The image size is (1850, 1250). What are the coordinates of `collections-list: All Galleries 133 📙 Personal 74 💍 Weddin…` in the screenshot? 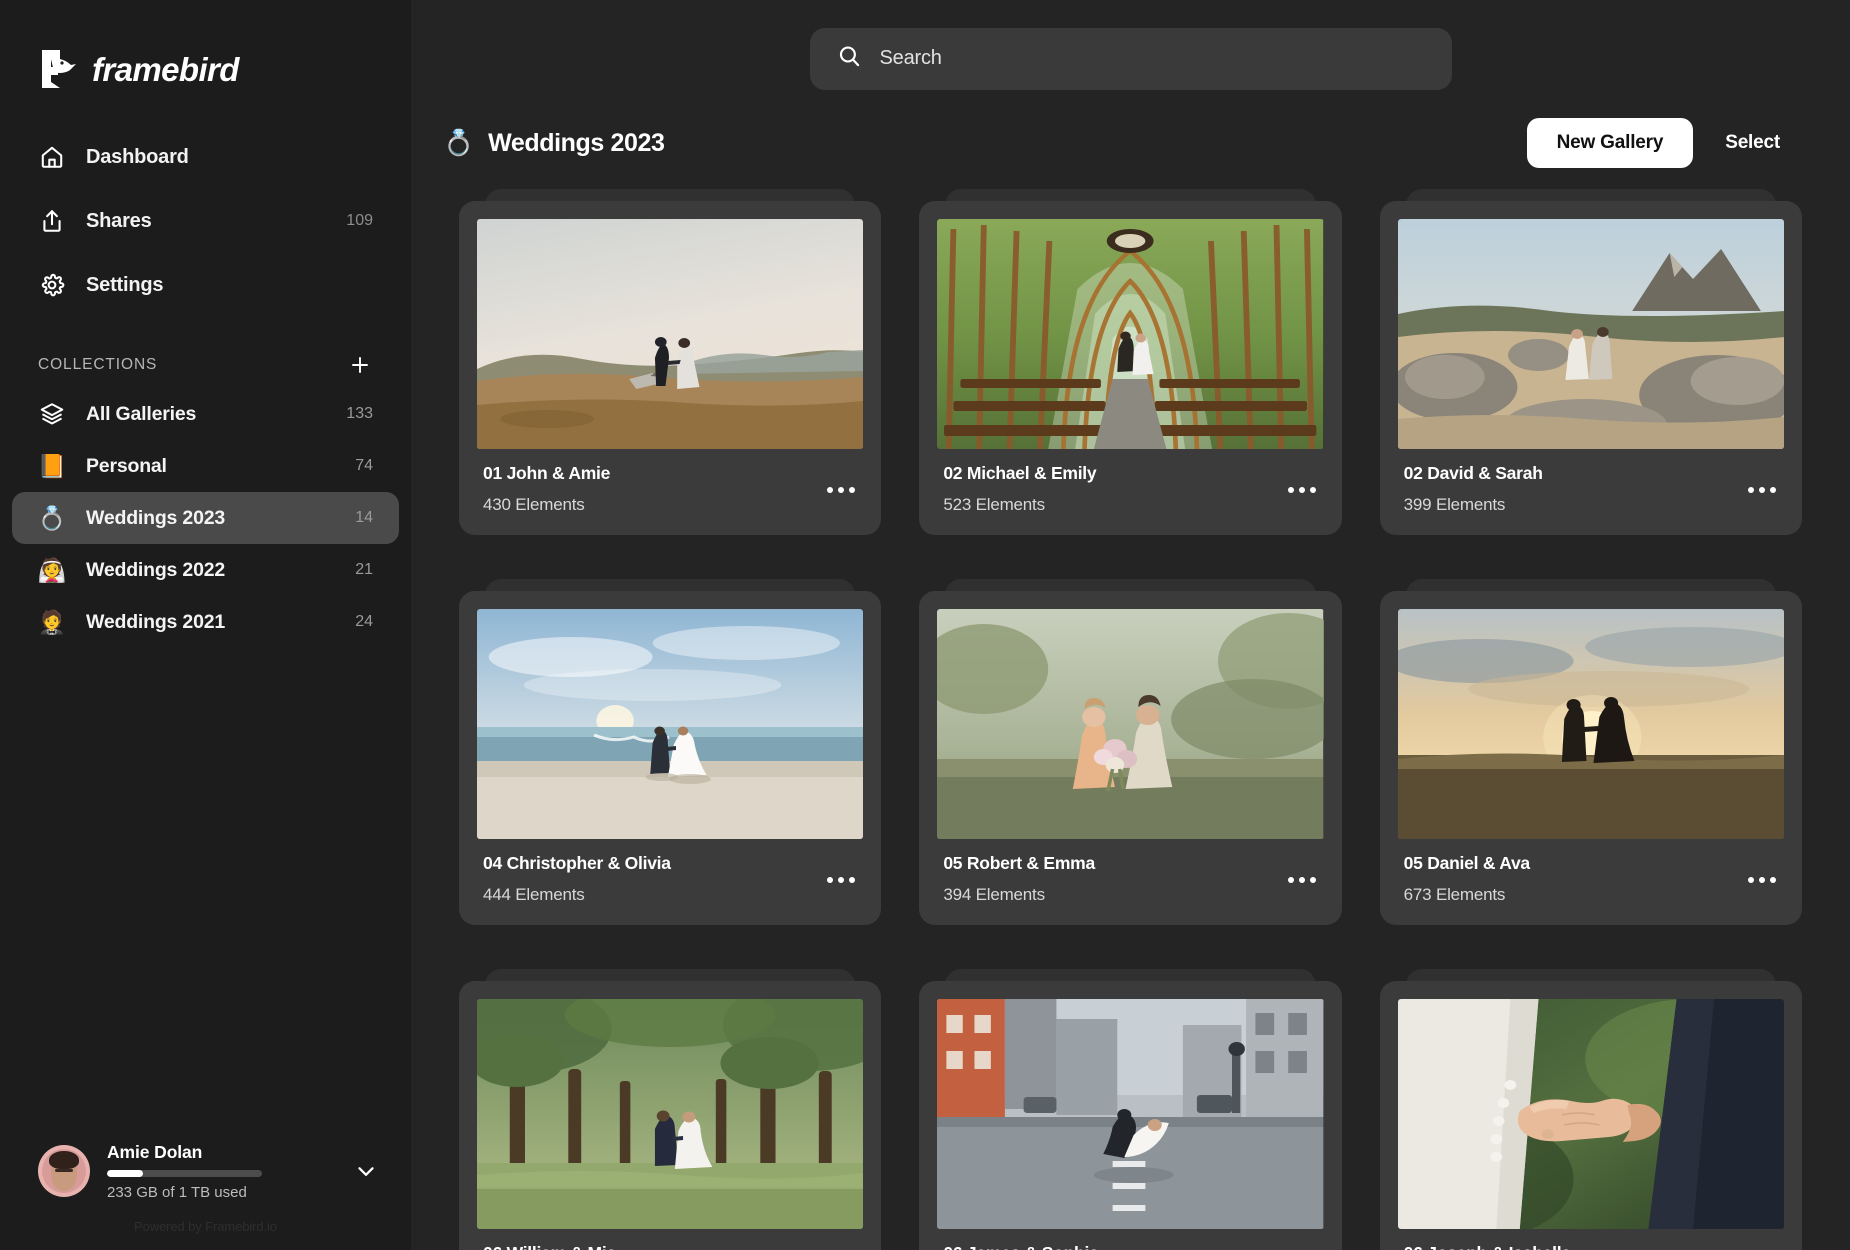 It's located at (205, 518).